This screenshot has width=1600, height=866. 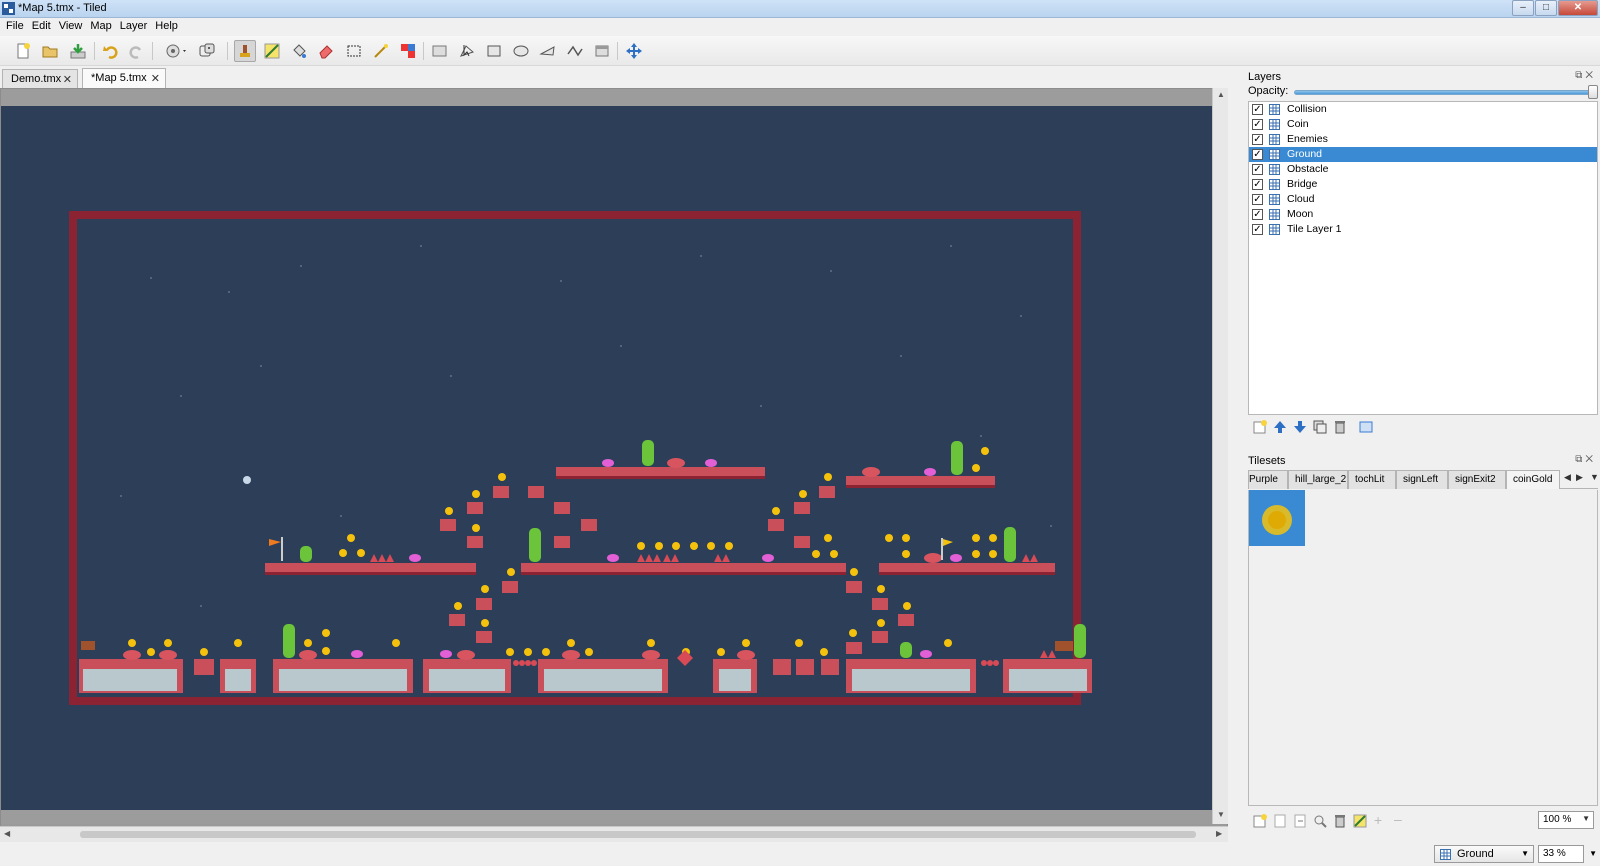 I want to click on move-tool-icon, so click(x=634, y=51).